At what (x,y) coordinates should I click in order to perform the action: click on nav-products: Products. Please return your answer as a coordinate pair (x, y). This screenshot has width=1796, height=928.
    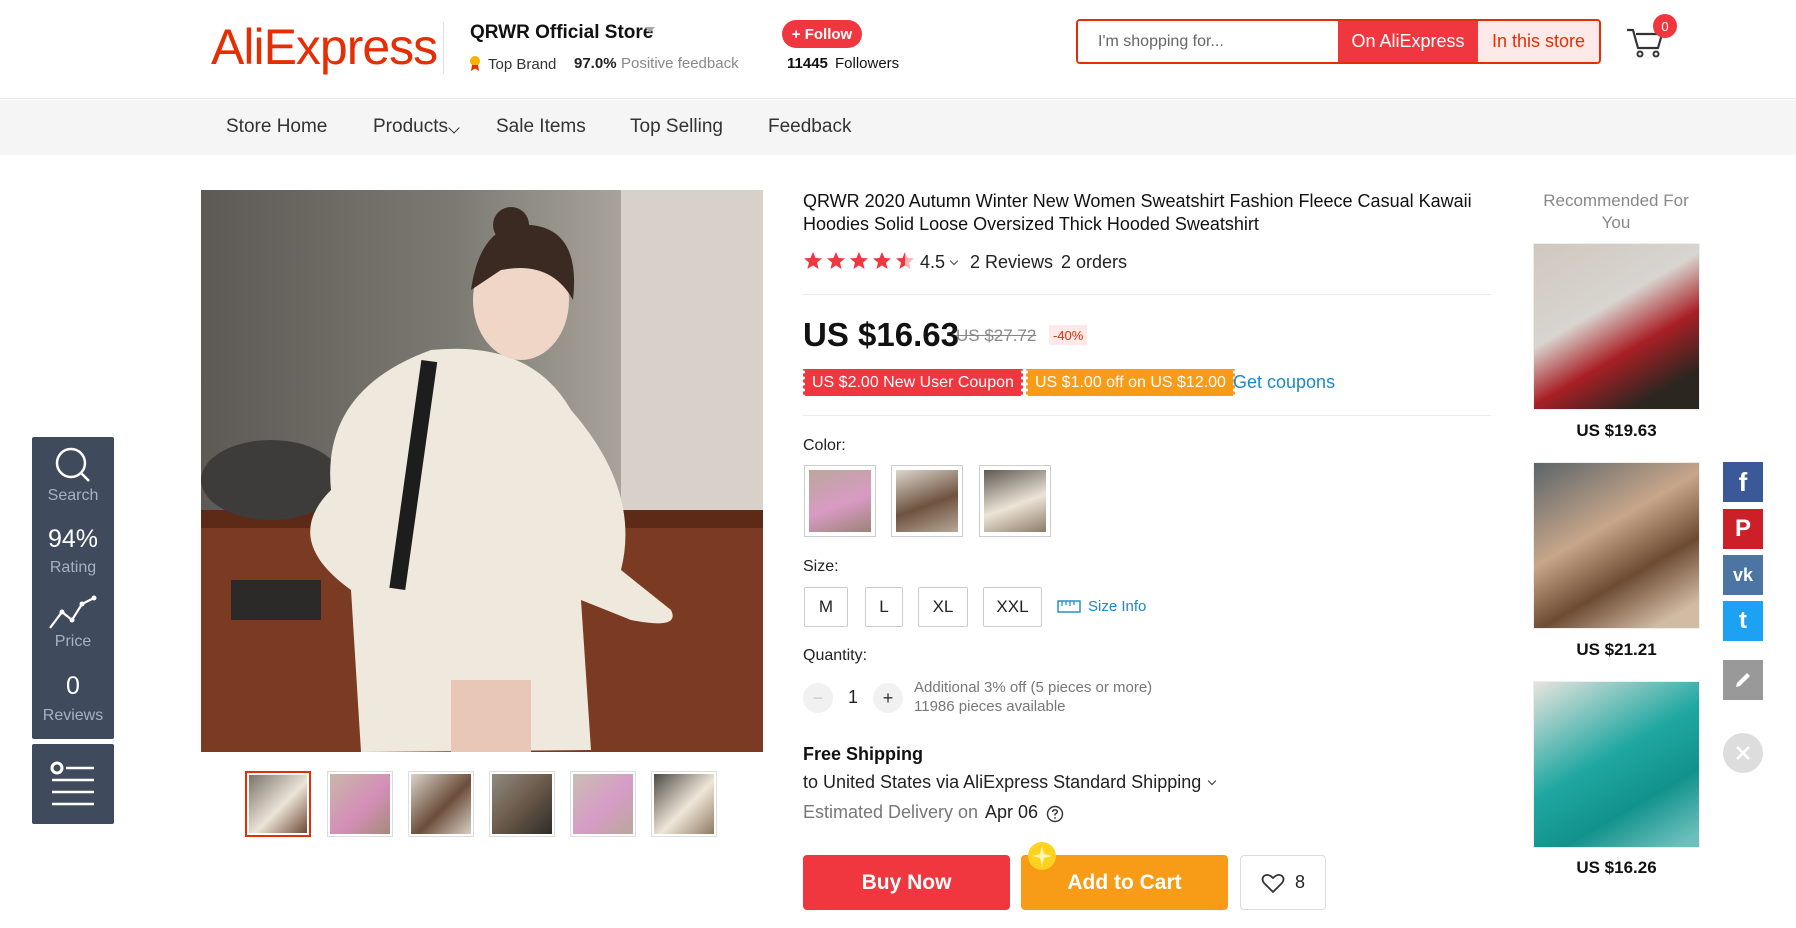
    Looking at the image, I should click on (410, 127).